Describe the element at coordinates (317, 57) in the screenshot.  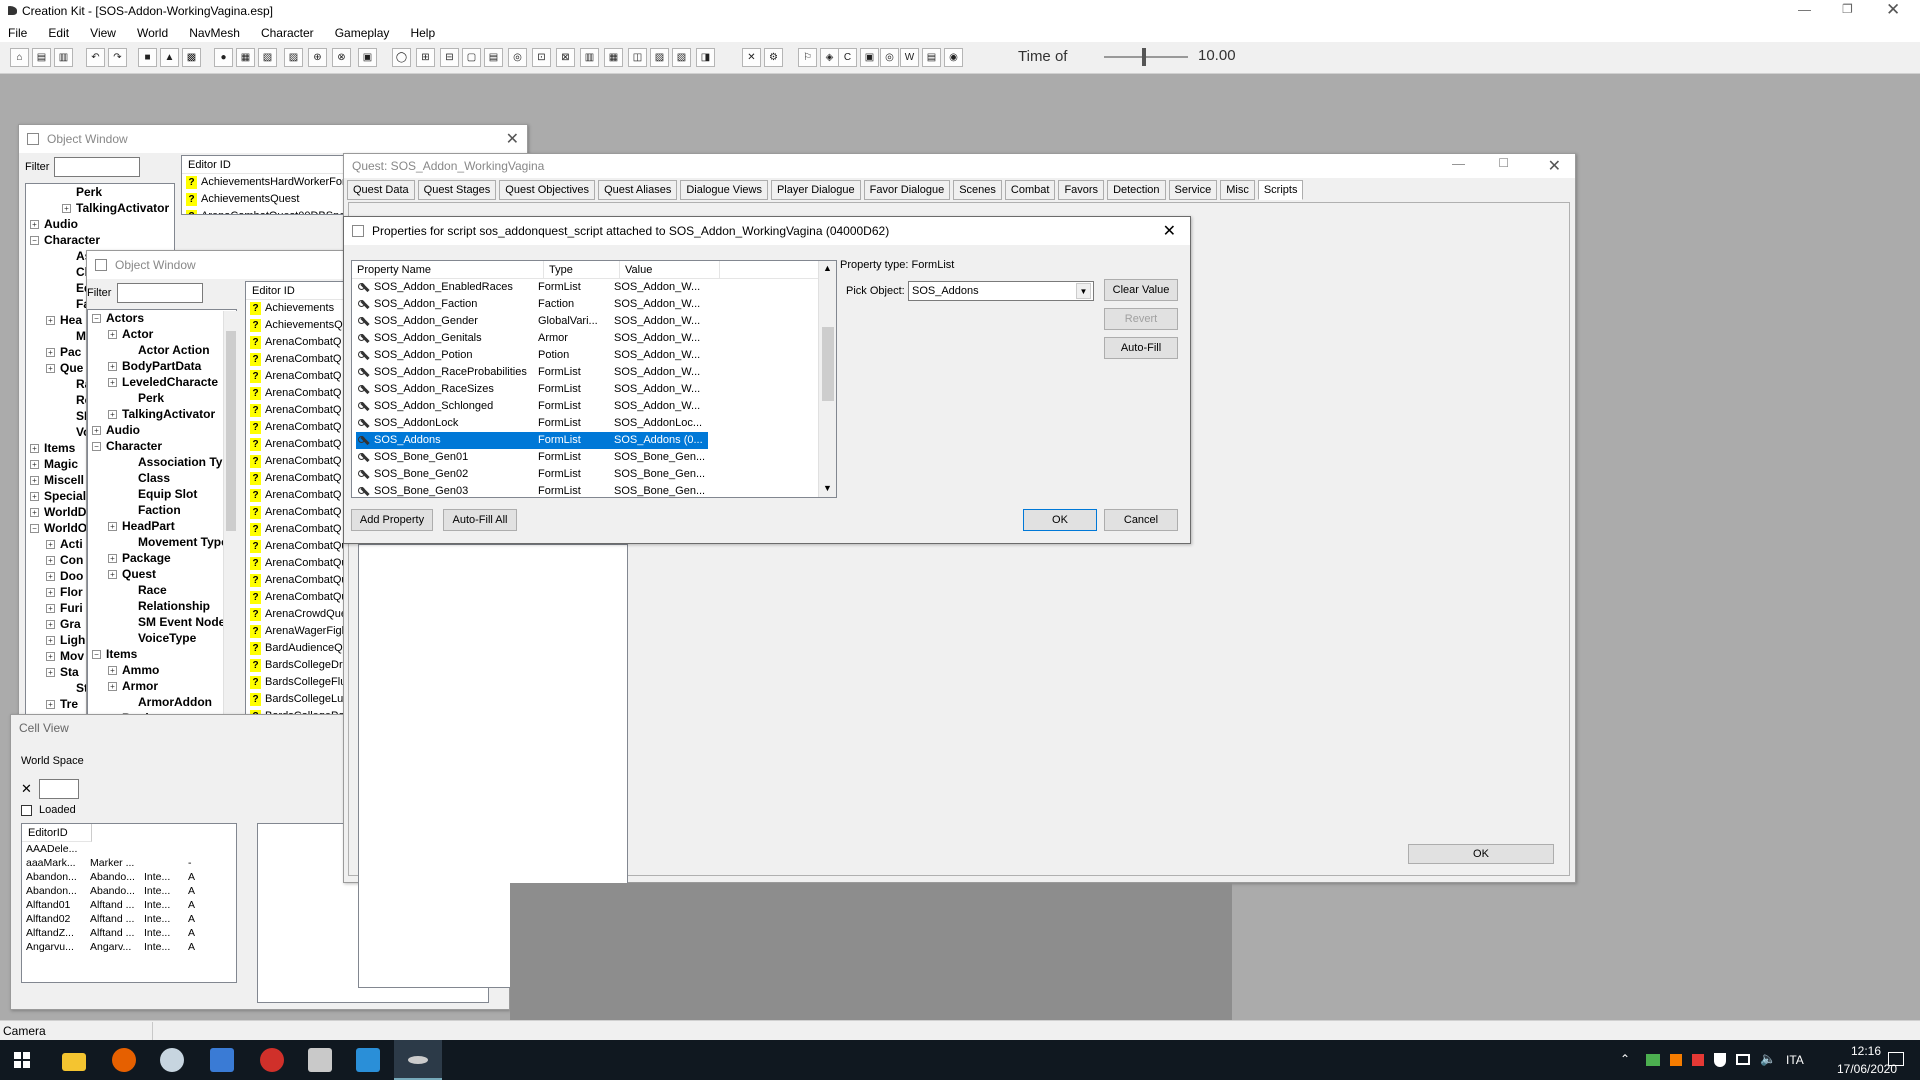
I see `toolbar-tool-icon: ⊕` at that location.